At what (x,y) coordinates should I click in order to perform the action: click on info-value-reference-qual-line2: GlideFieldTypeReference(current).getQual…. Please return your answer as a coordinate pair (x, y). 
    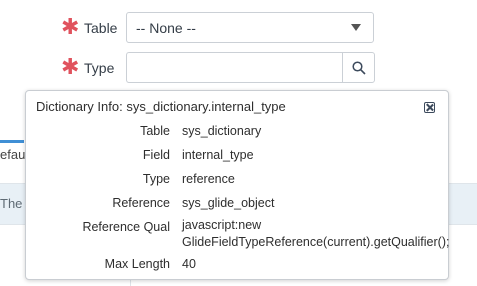
    Looking at the image, I should click on (316, 242).